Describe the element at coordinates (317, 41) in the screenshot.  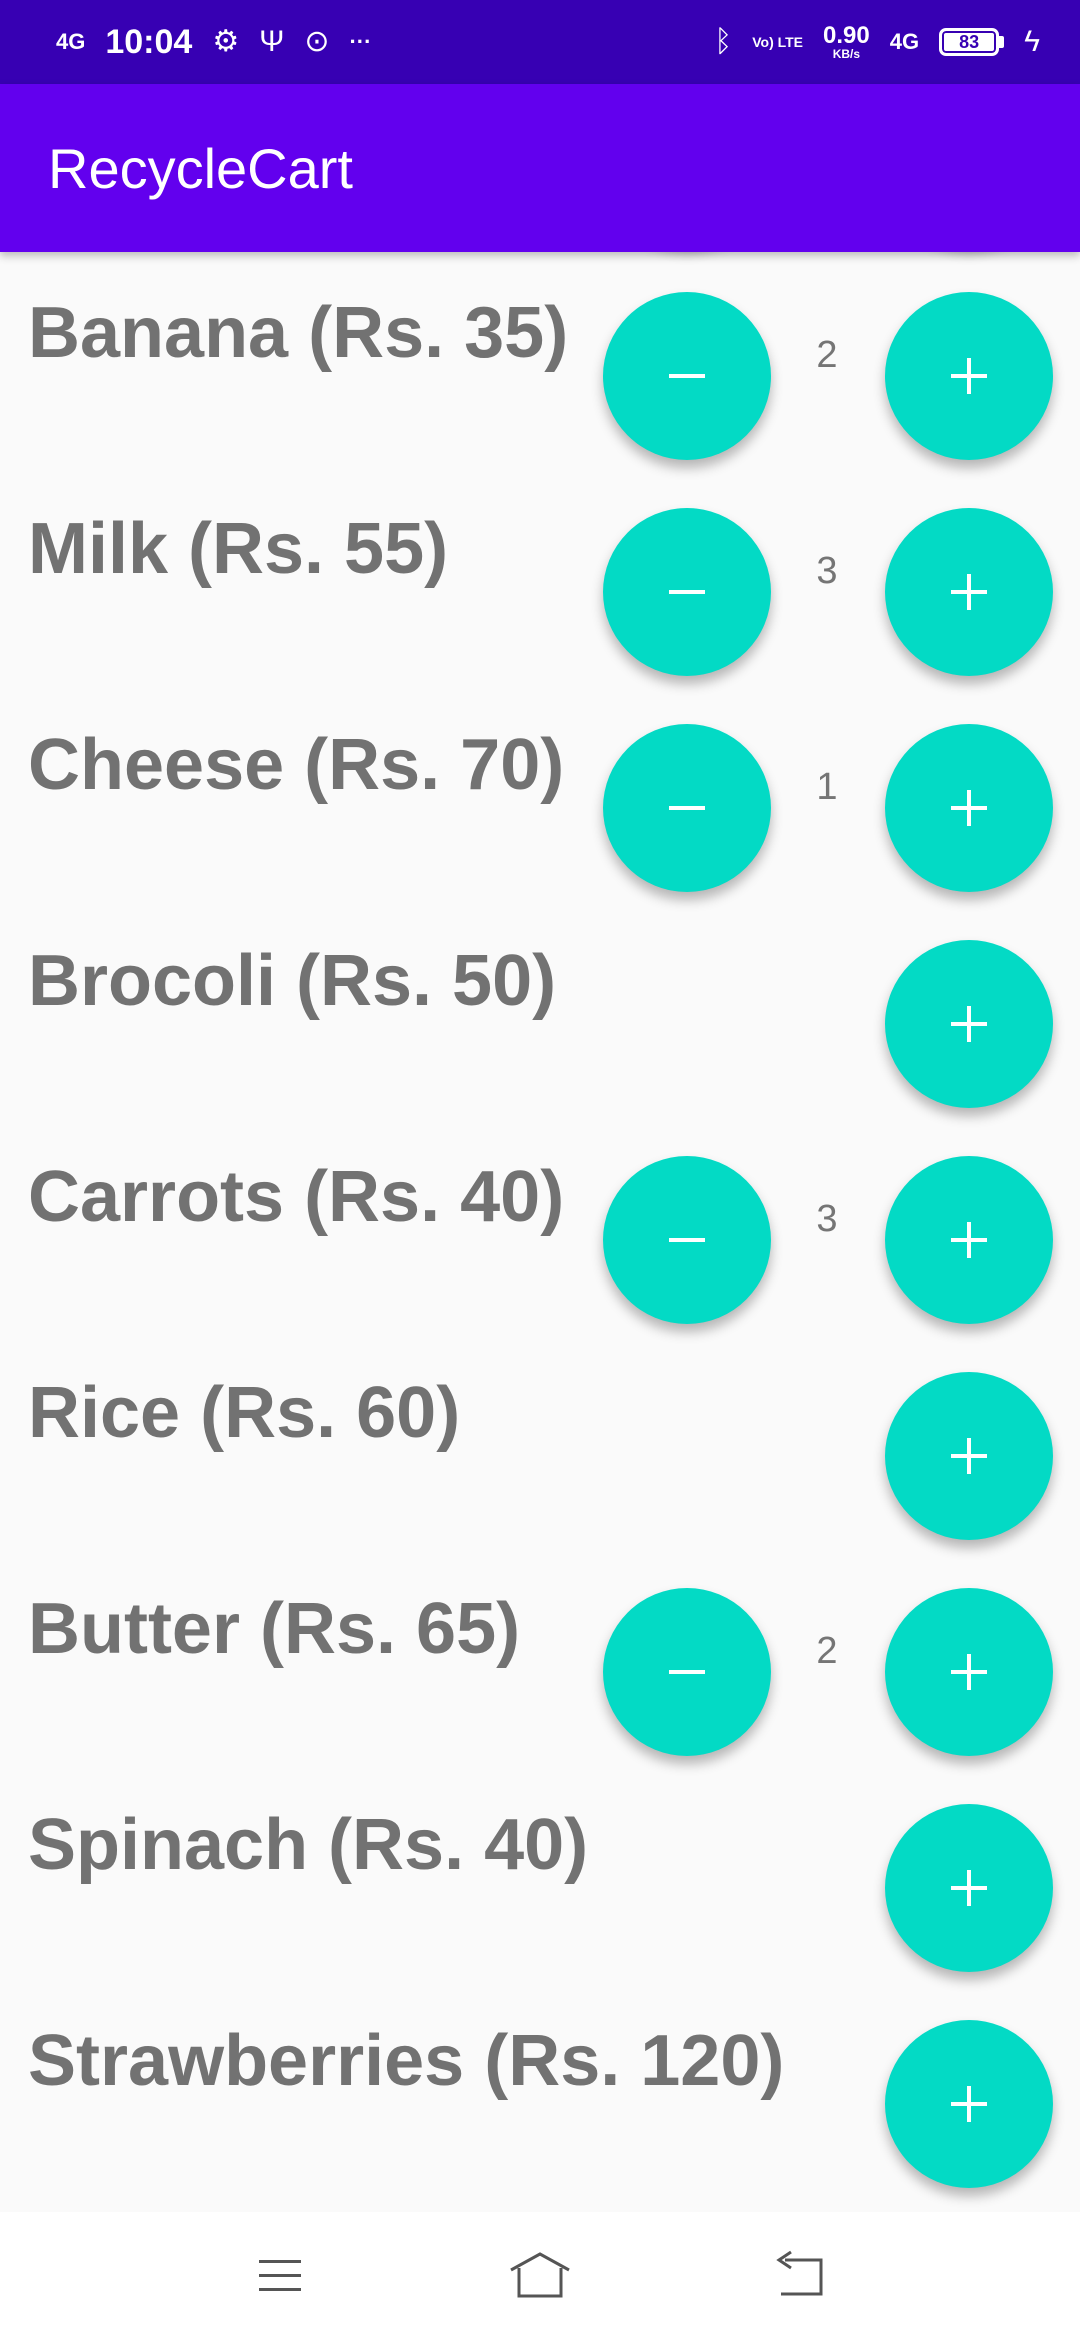
I see `hotspot-icon: ⊙` at that location.